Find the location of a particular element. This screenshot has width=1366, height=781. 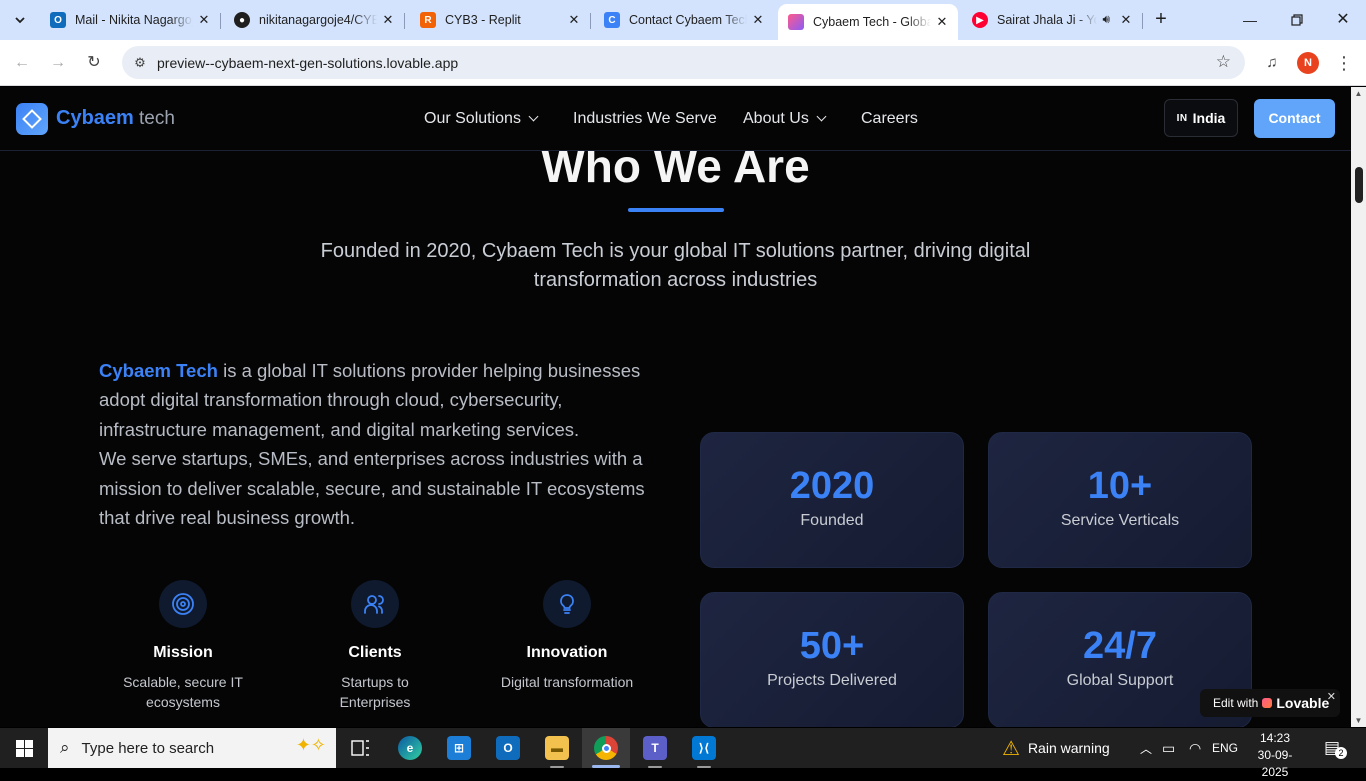

contact-button: Contact is located at coordinates (1294, 118).